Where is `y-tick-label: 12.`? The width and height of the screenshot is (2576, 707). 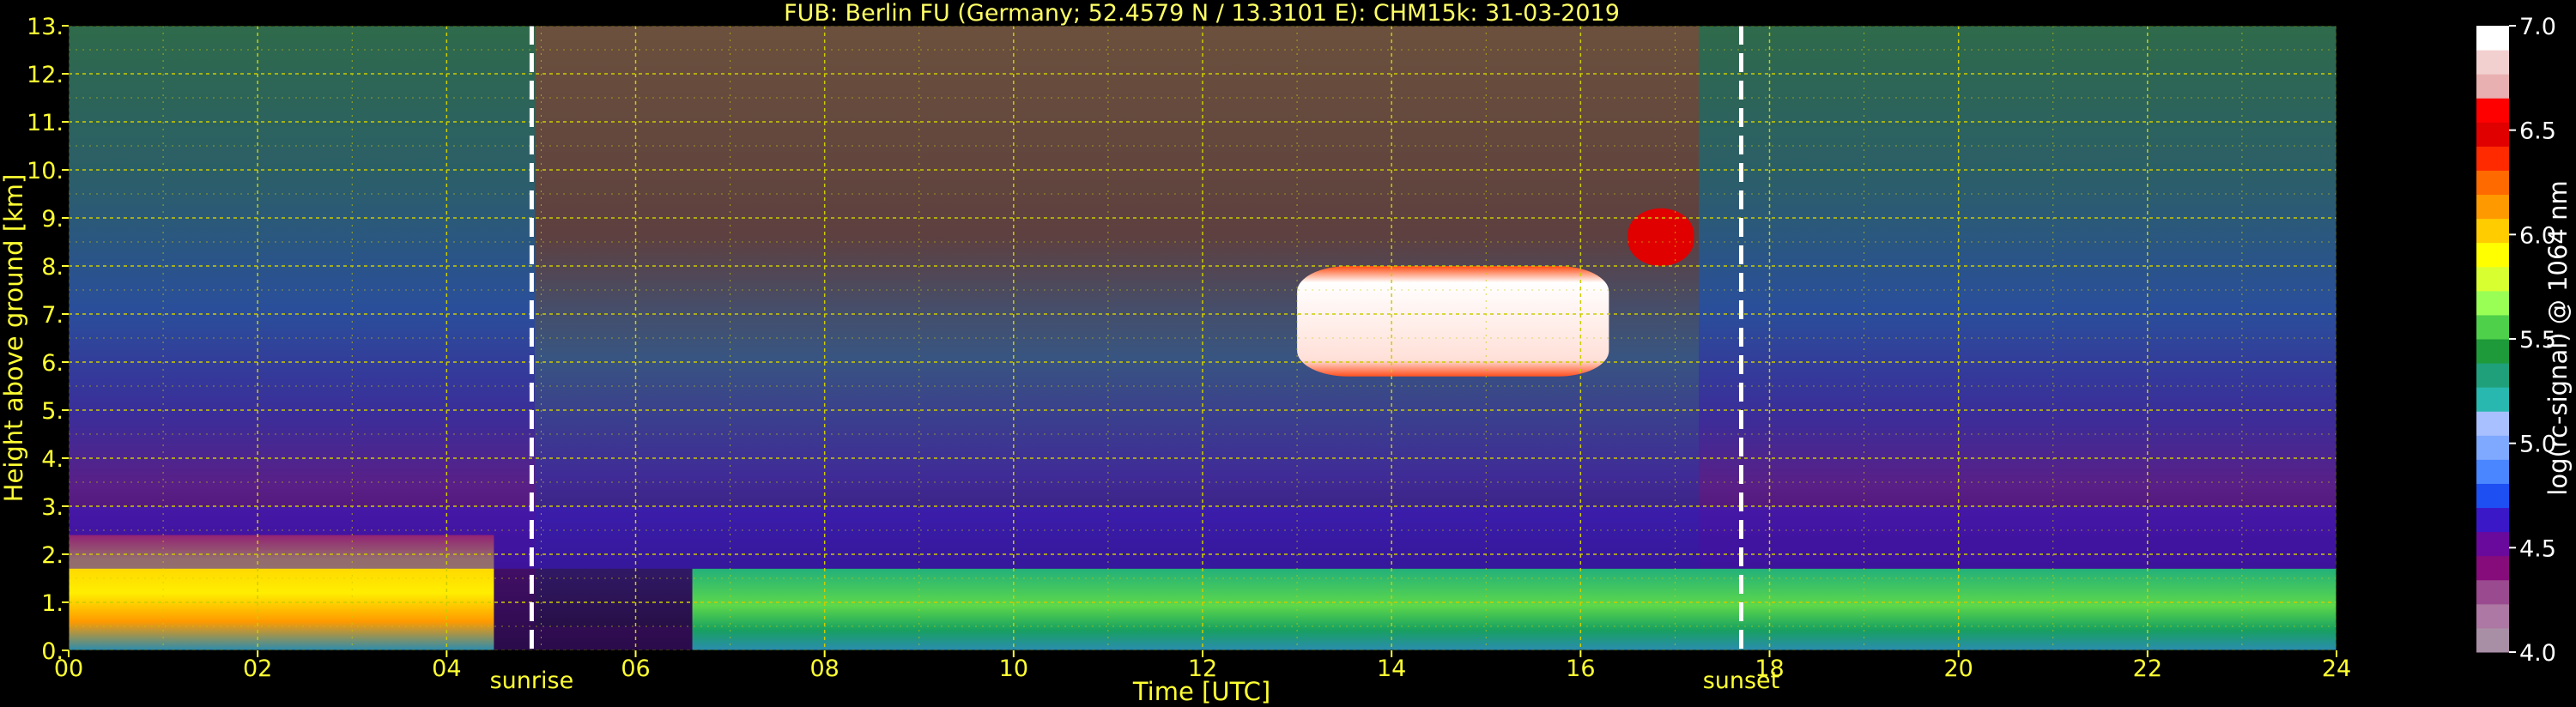
y-tick-label: 12. is located at coordinates (45, 75).